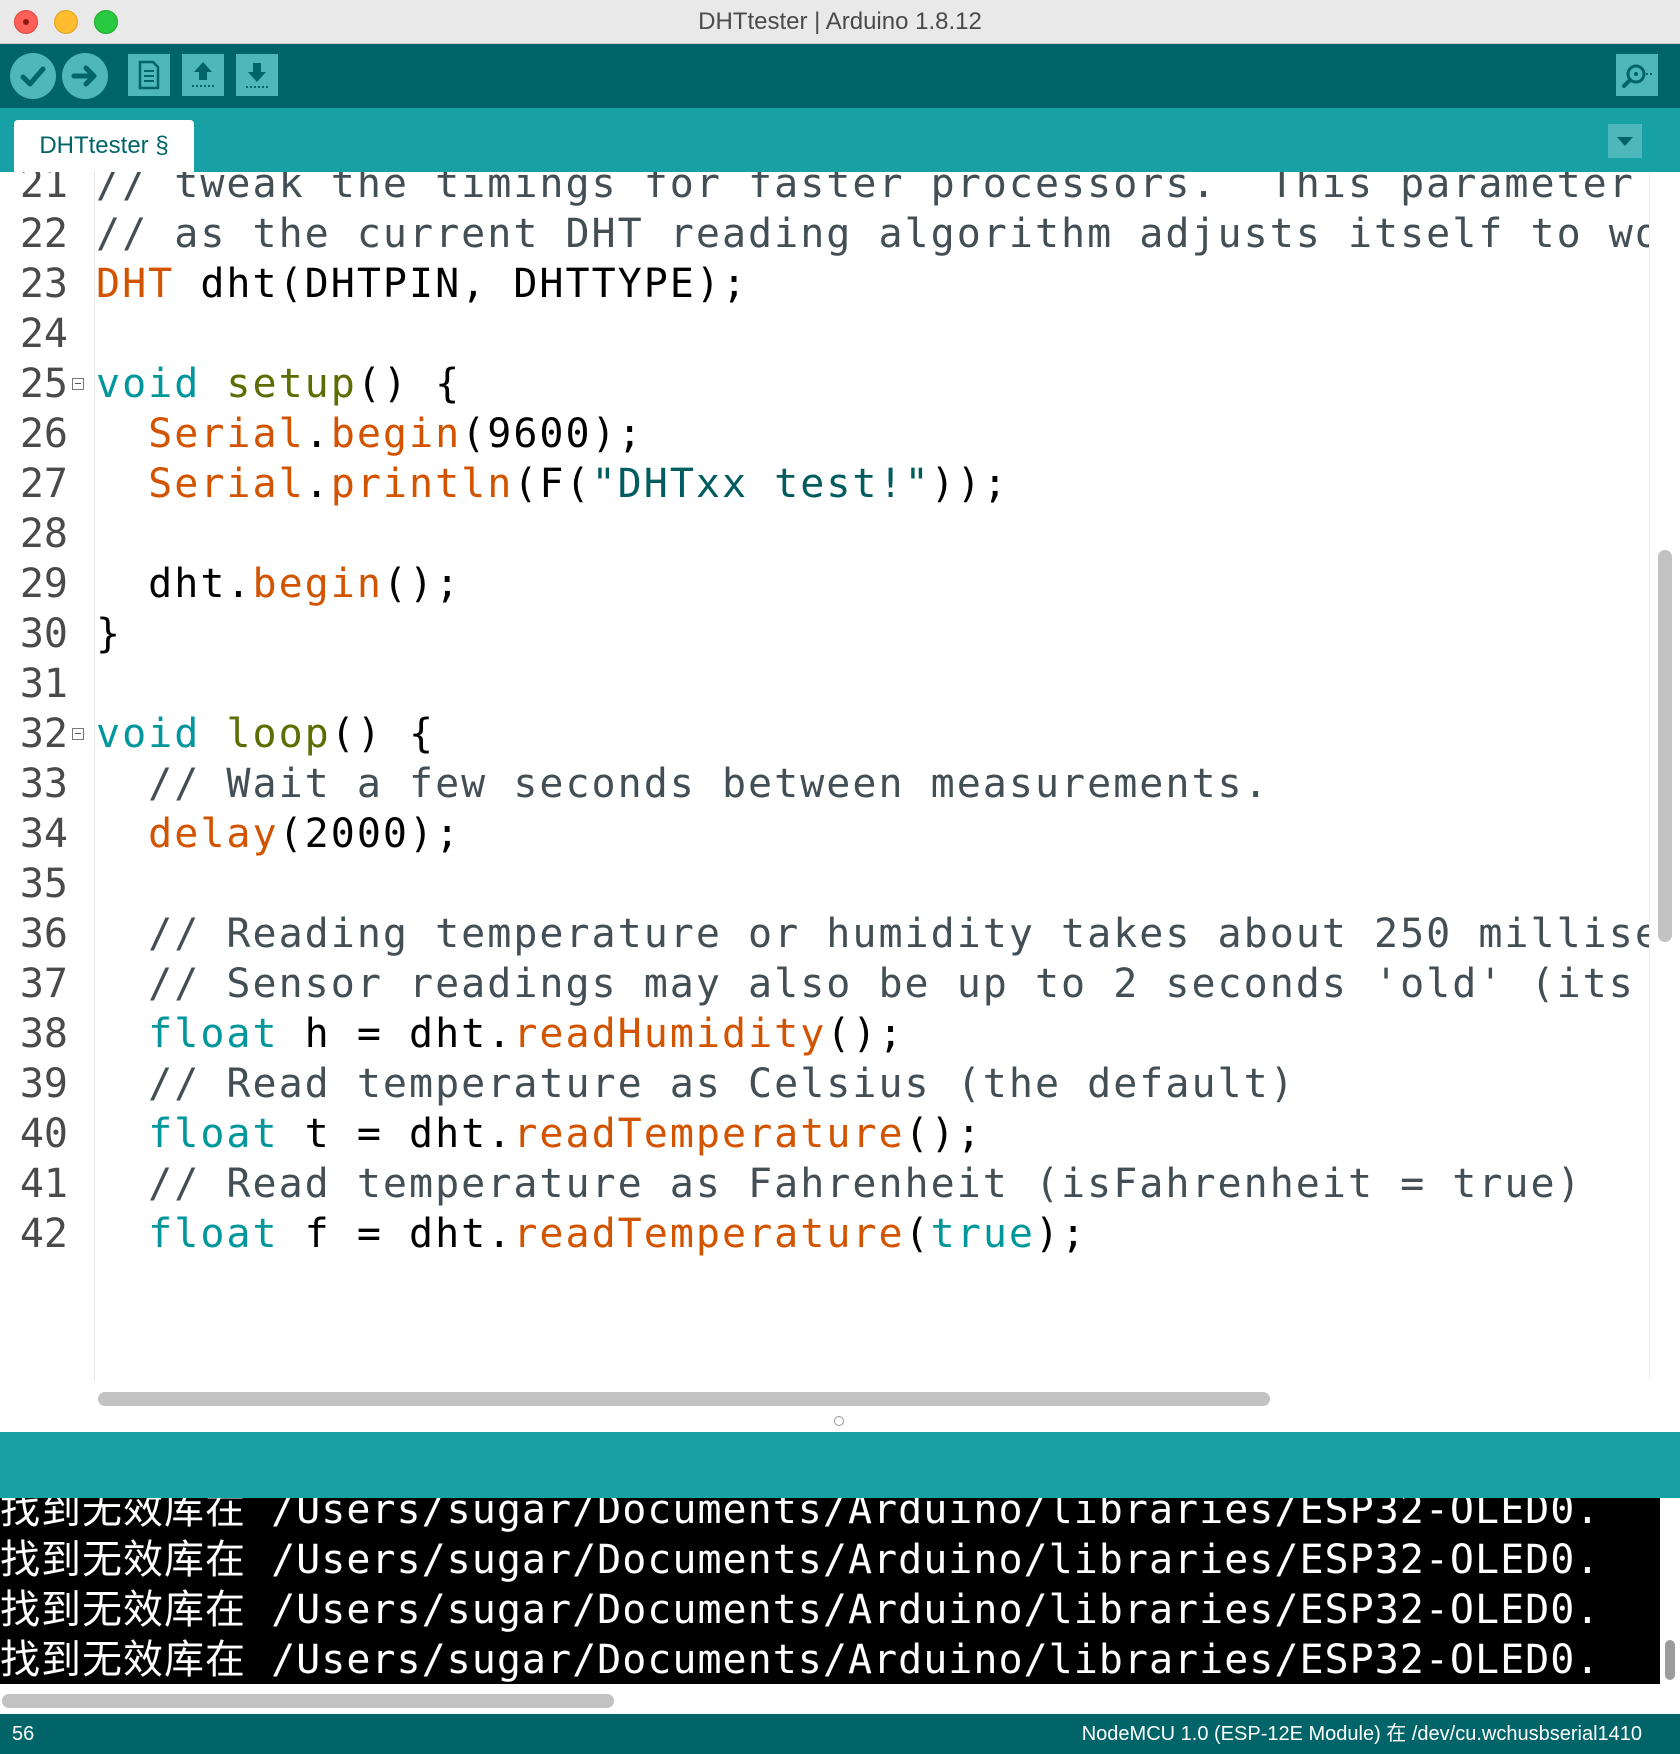 Image resolution: width=1680 pixels, height=1754 pixels. What do you see at coordinates (396, 1134) in the screenshot?
I see `code-token: t = dht.` at bounding box center [396, 1134].